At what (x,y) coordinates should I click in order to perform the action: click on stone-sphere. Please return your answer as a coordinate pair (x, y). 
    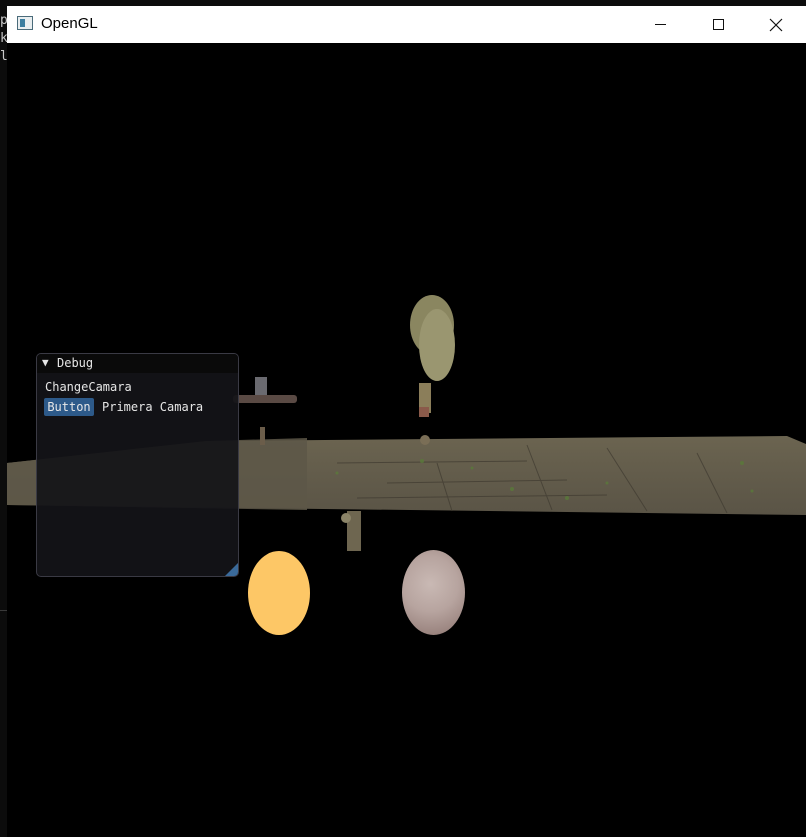
    Looking at the image, I should click on (433, 592).